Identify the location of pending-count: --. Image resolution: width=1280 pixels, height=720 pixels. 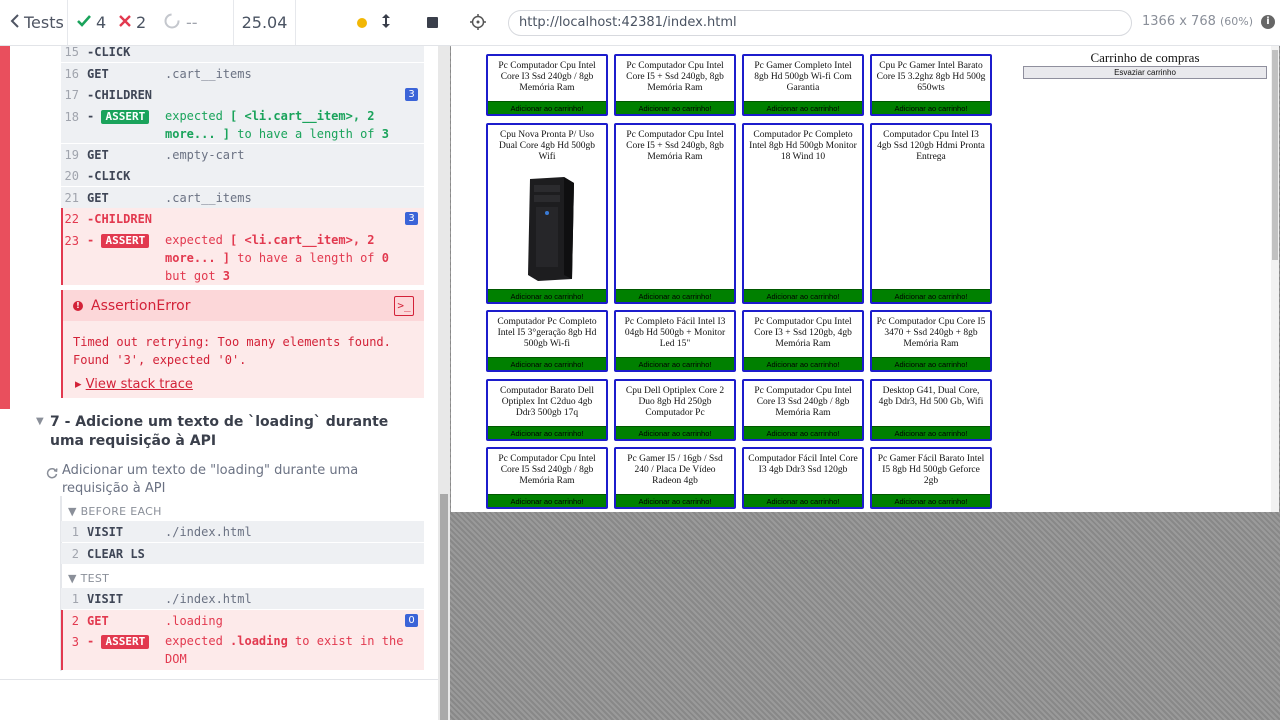
(197, 22).